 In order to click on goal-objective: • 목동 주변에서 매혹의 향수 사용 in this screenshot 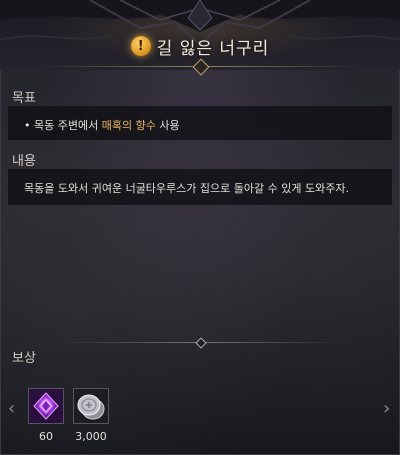, I will do `click(102, 125)`.